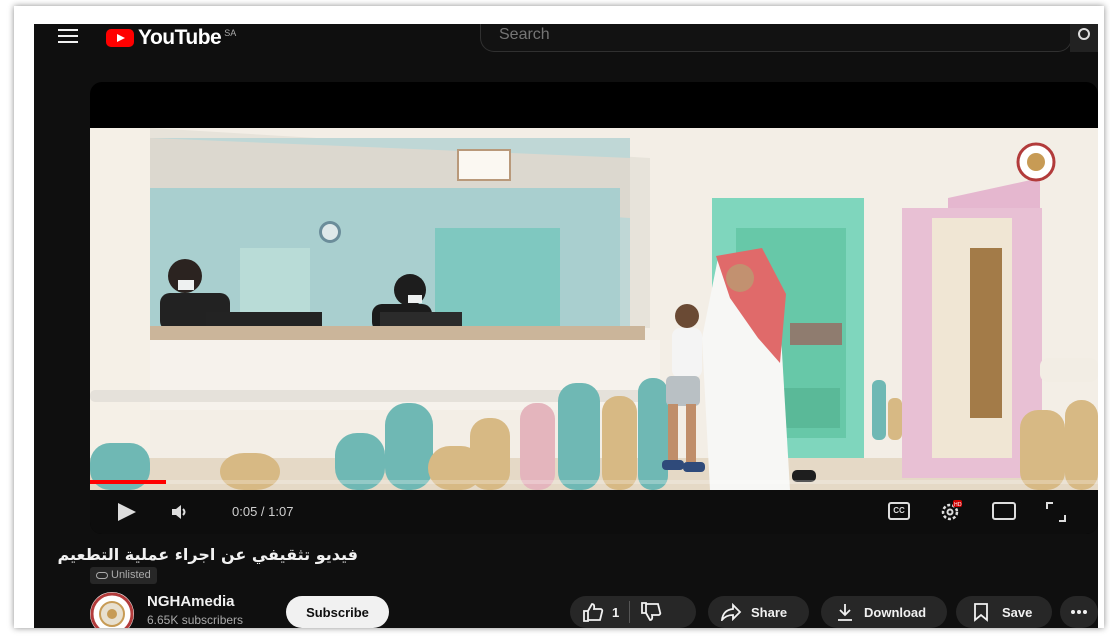 This screenshot has height=636, width=1110. Describe the element at coordinates (981, 612) in the screenshot. I see `bookmark-icon` at that location.